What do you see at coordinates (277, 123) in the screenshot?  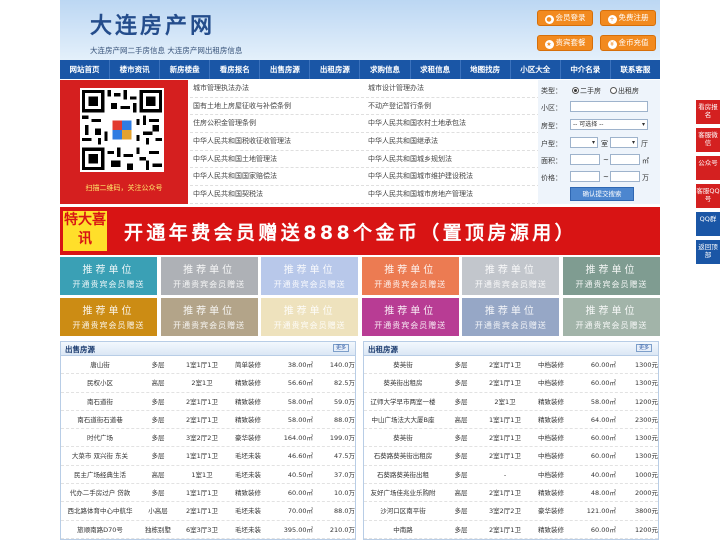 I see `policy-link: 住房公积金管理条例` at bounding box center [277, 123].